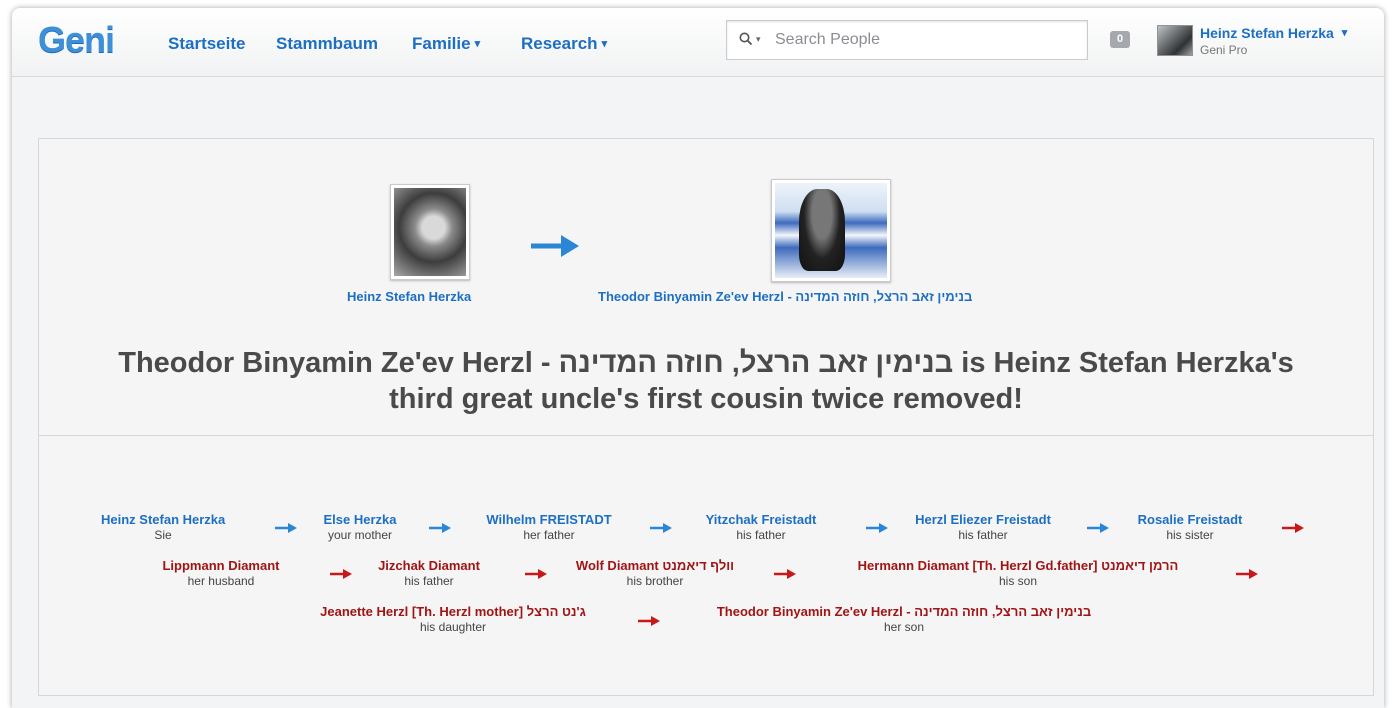 Image resolution: width=1399 pixels, height=708 pixels. I want to click on path-step: Wolf Diamant וולף דיאמנט his brother, so click(655, 573).